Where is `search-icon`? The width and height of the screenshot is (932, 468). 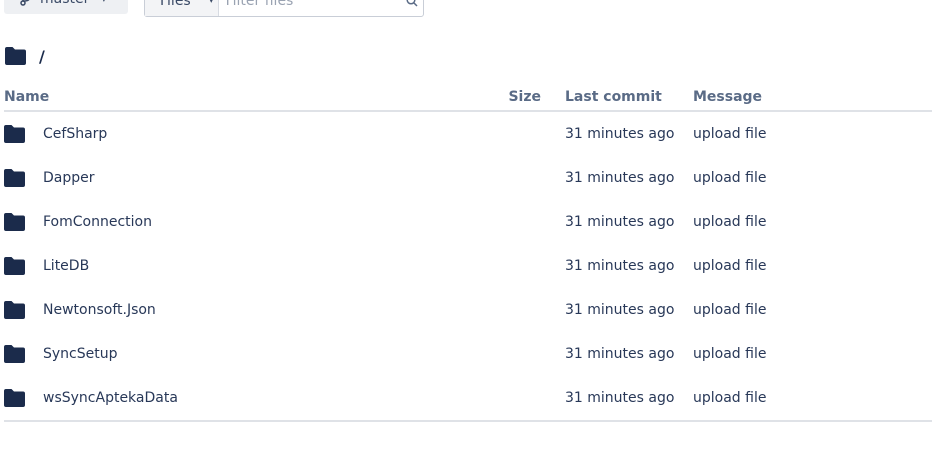 search-icon is located at coordinates (412, 3).